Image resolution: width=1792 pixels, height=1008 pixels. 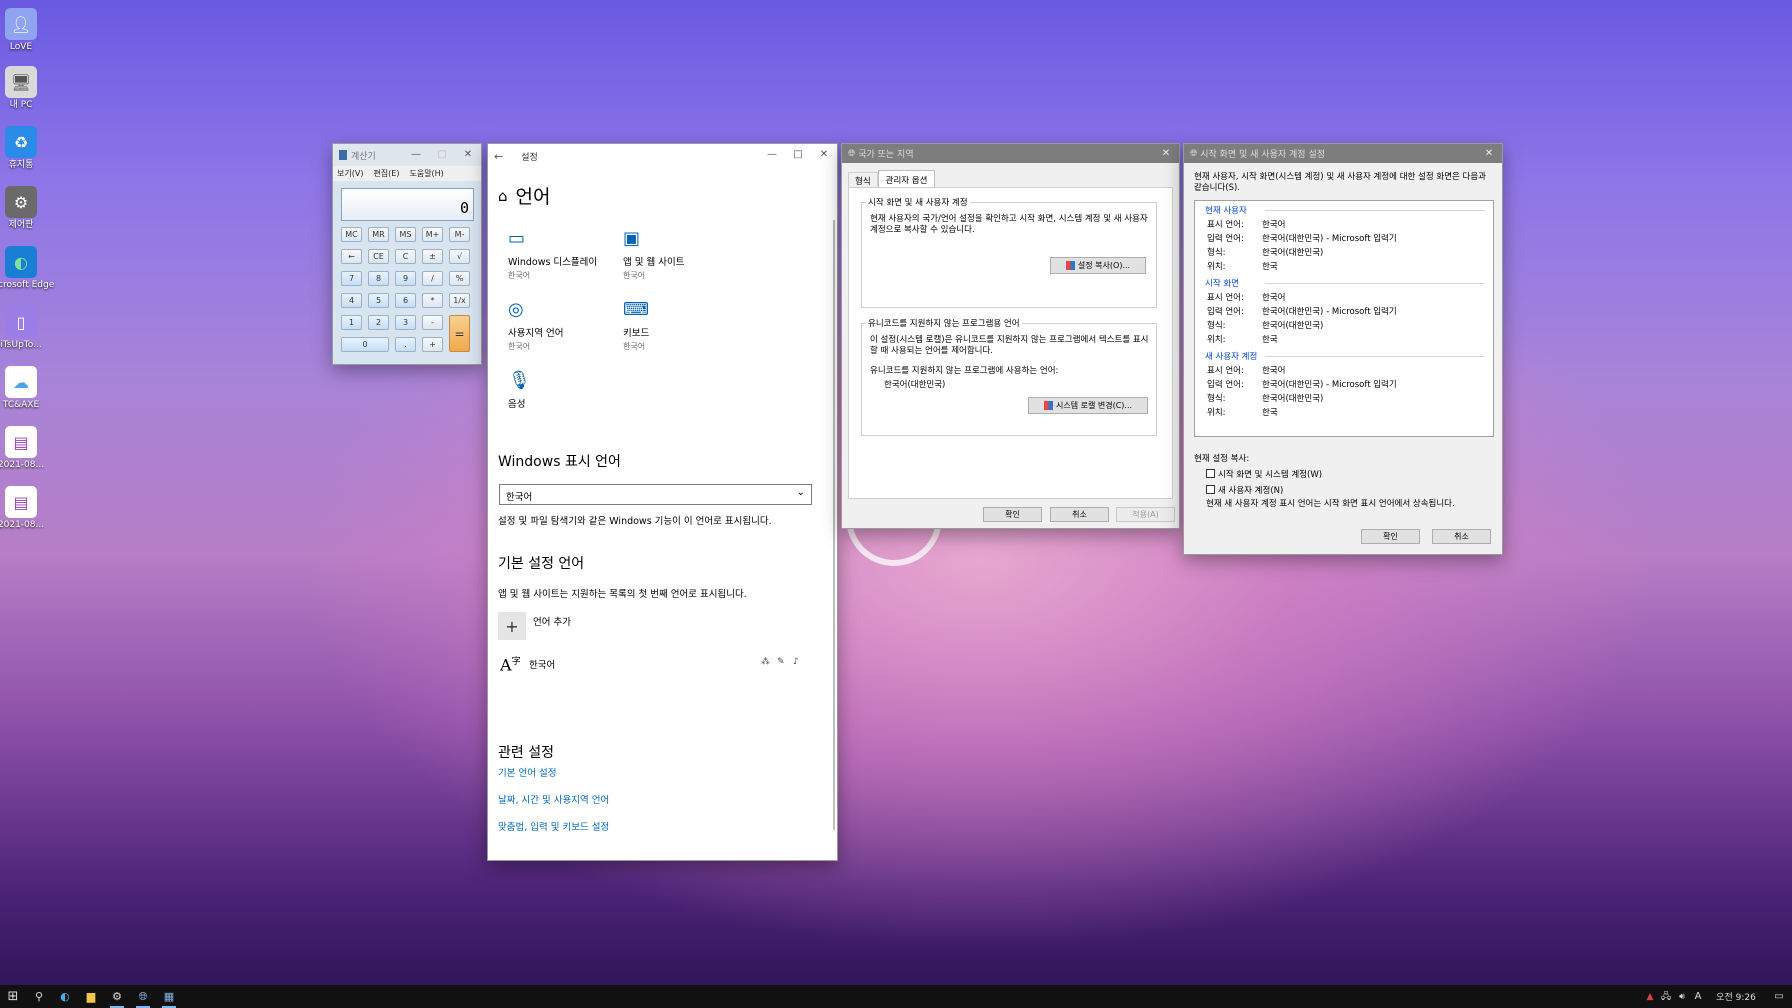 What do you see at coordinates (1225, 239) in the screenshot?
I see `setting-key: 입력 언어:` at bounding box center [1225, 239].